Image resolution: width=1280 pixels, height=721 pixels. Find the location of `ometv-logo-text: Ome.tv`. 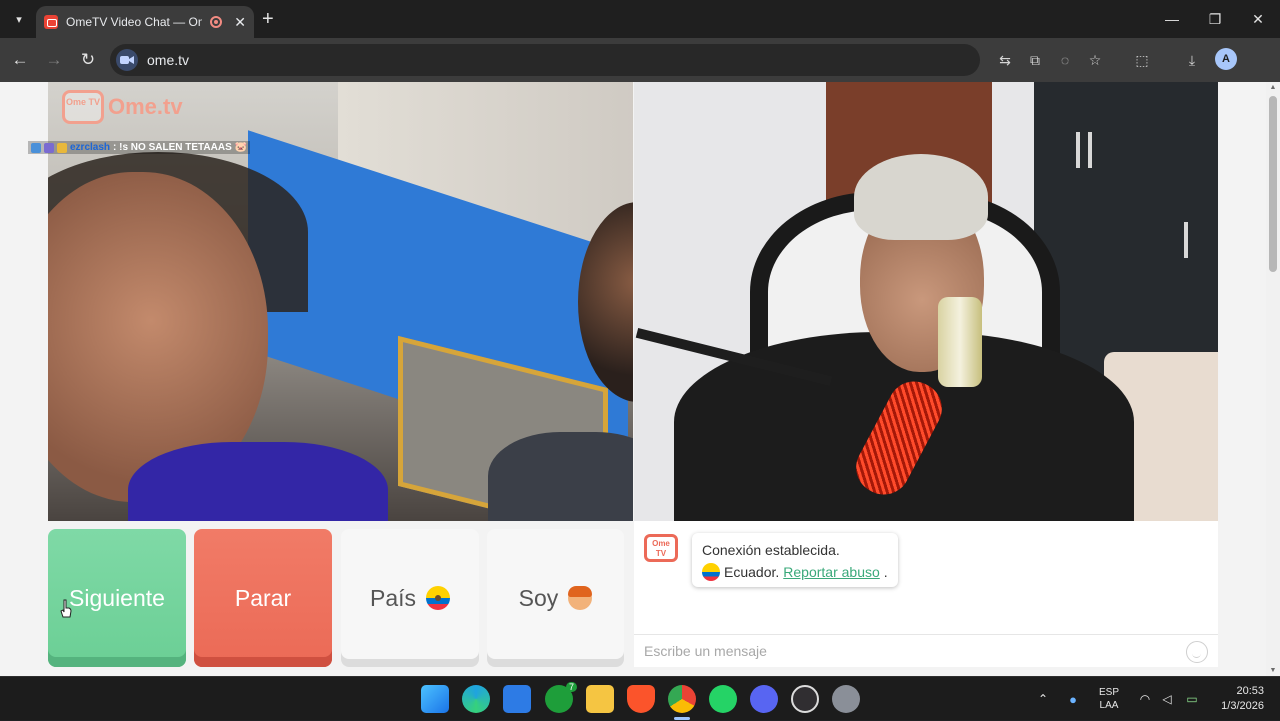

ometv-logo-text: Ome.tv is located at coordinates (145, 106).